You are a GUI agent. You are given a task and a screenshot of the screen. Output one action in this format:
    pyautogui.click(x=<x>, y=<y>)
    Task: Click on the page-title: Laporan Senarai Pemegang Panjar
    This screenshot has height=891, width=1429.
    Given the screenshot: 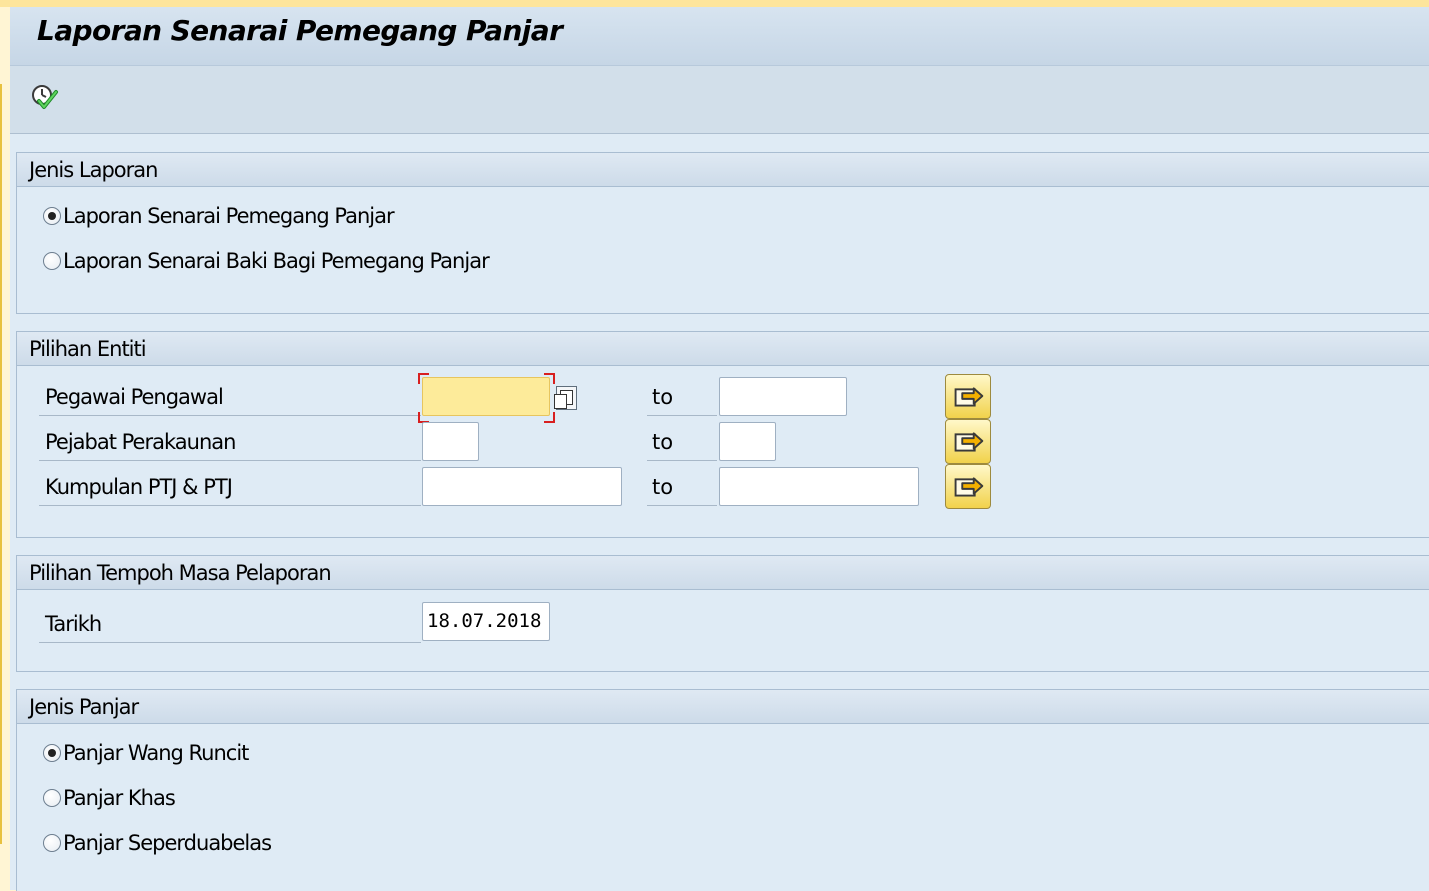 What is the action you would take?
    pyautogui.click(x=300, y=30)
    